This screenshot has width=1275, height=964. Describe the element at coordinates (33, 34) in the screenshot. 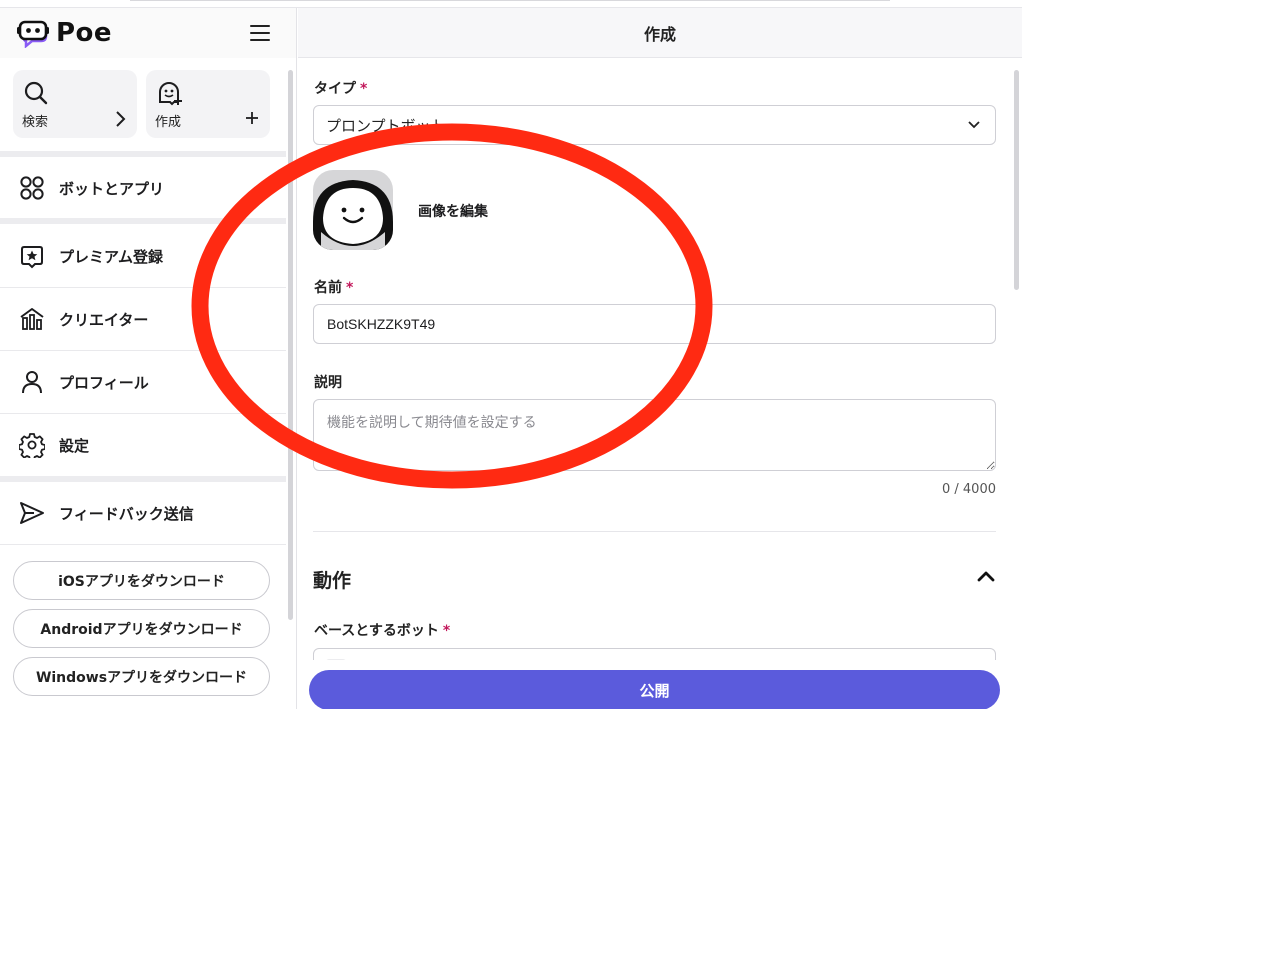

I see `poe-logo-icon` at that location.